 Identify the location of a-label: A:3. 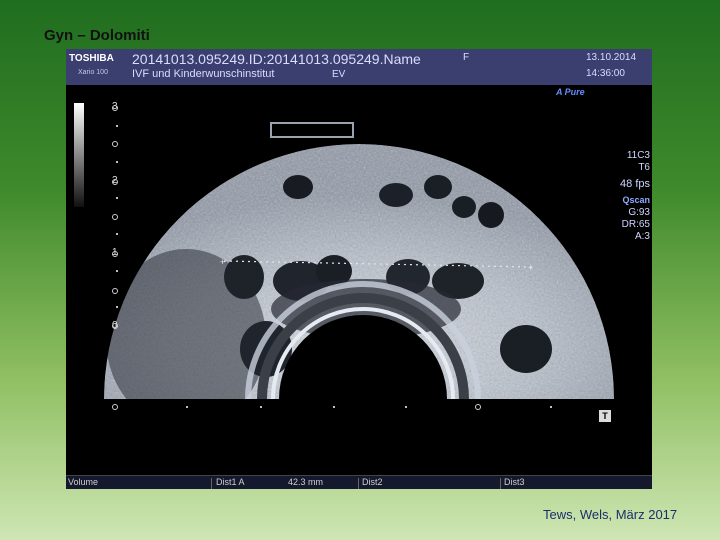
(642, 236).